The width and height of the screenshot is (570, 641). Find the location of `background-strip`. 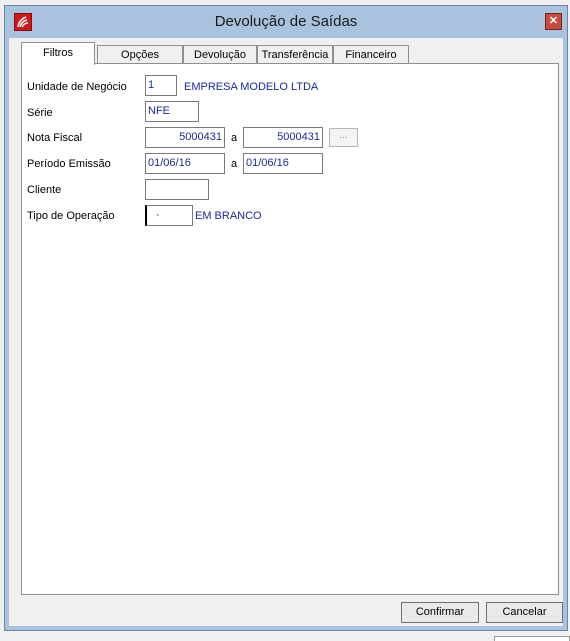

background-strip is located at coordinates (285, 636).